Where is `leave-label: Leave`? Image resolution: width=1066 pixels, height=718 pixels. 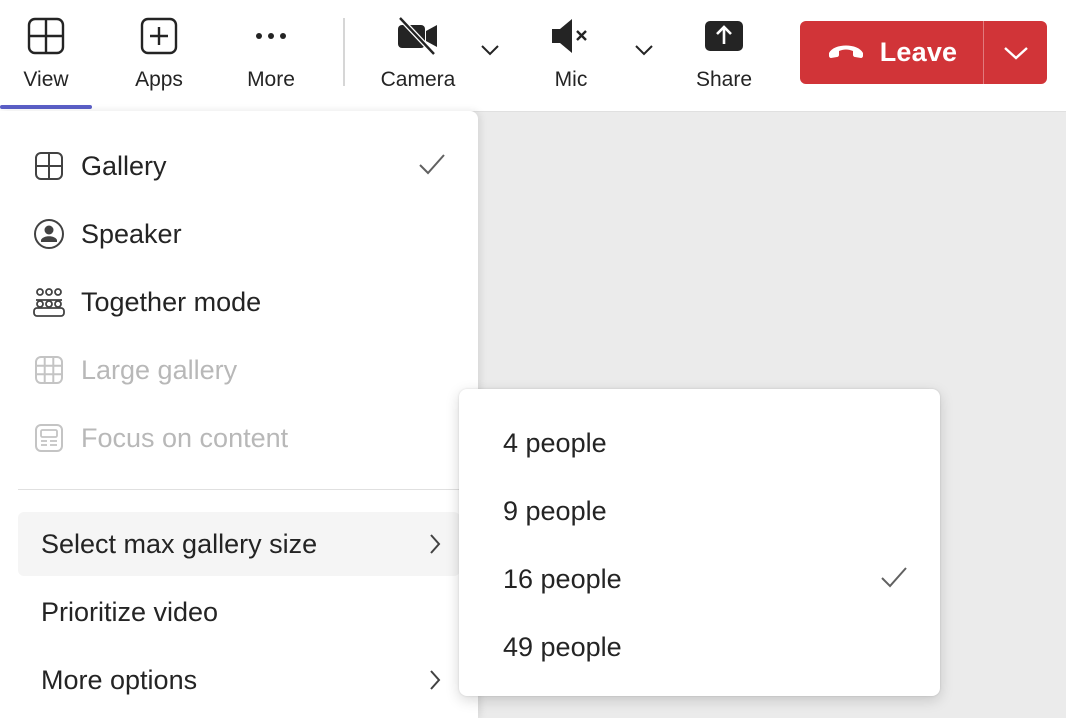 leave-label: Leave is located at coordinates (918, 52).